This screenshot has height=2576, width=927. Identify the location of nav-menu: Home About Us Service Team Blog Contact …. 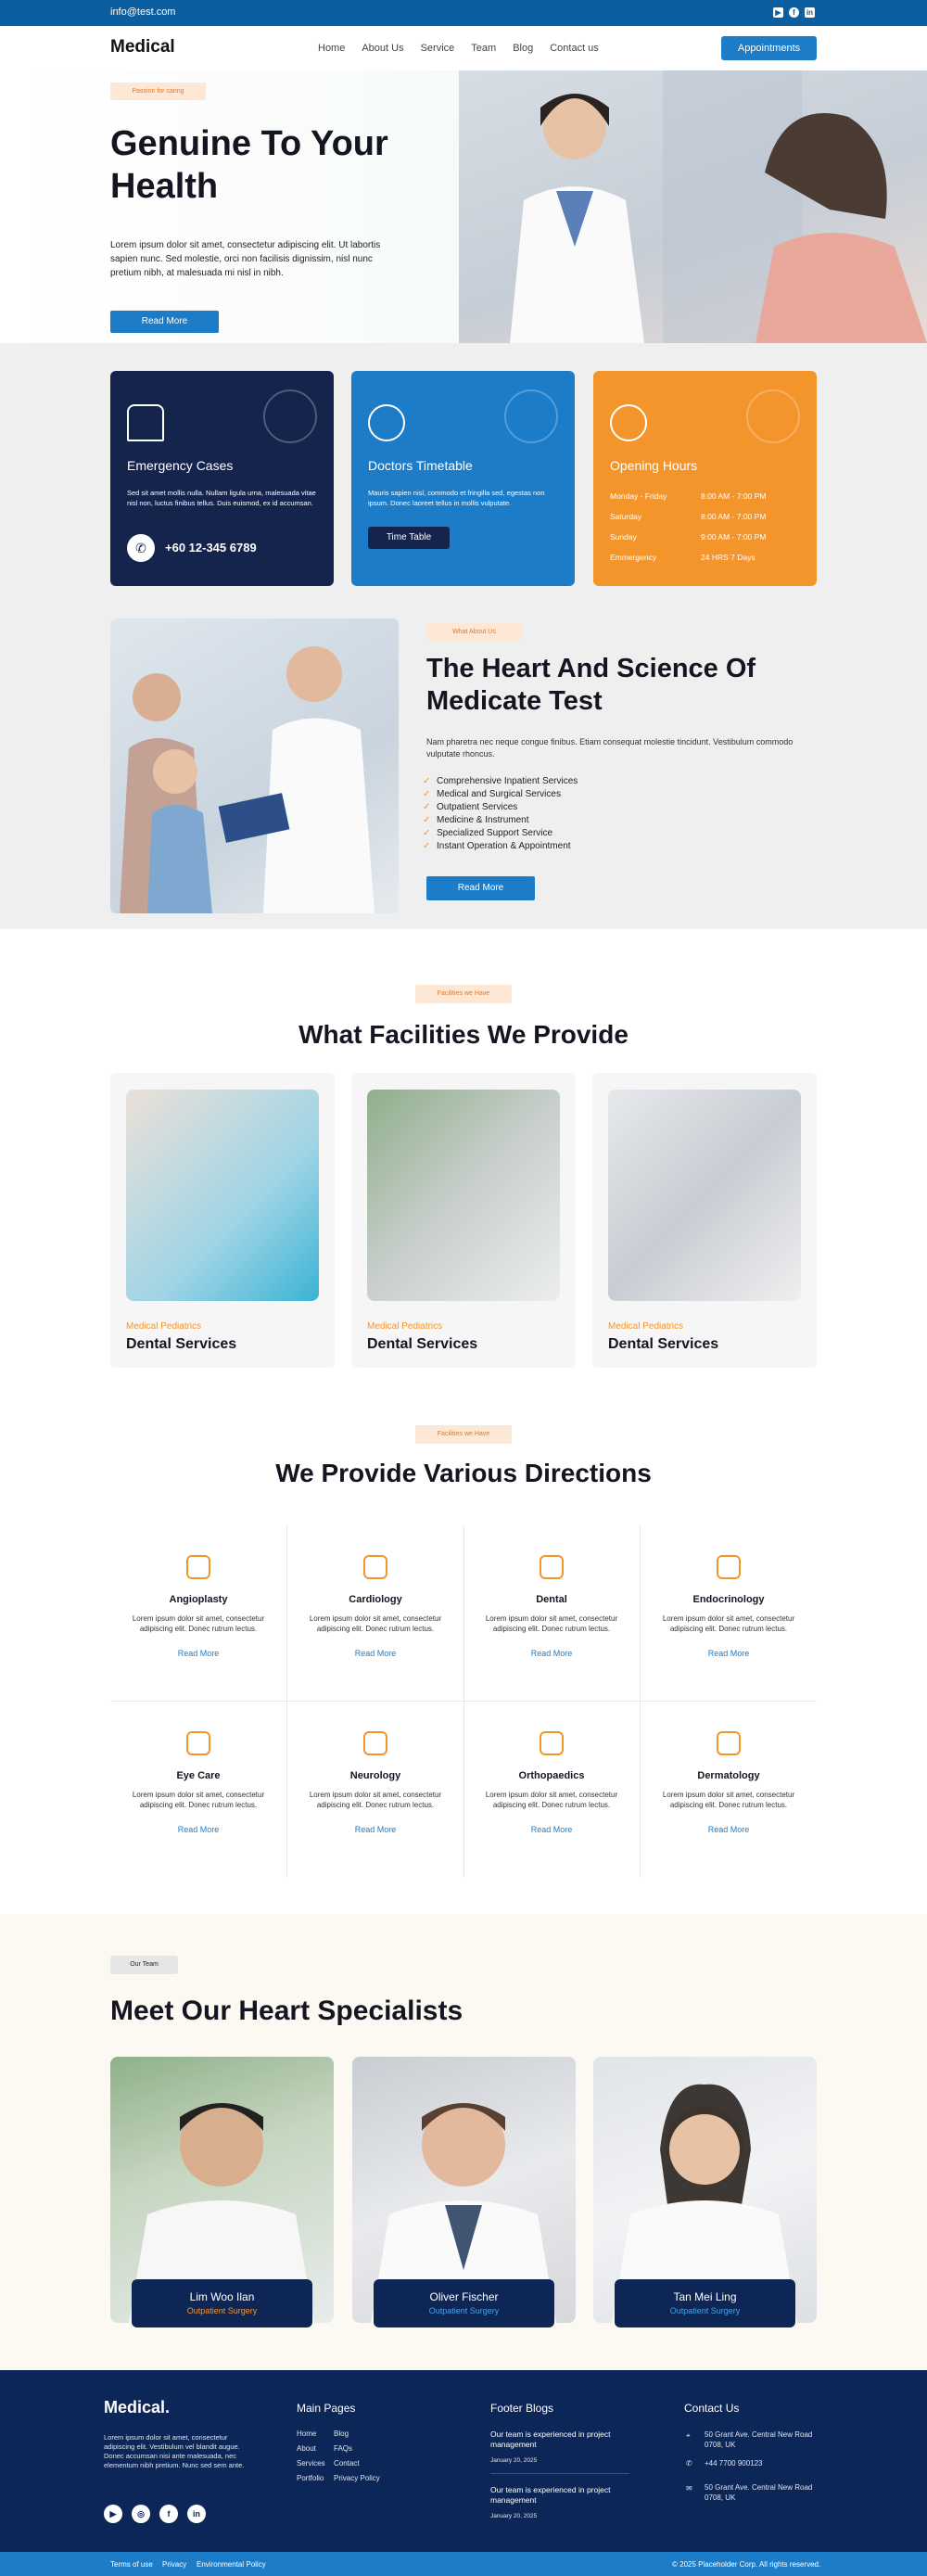
(459, 48).